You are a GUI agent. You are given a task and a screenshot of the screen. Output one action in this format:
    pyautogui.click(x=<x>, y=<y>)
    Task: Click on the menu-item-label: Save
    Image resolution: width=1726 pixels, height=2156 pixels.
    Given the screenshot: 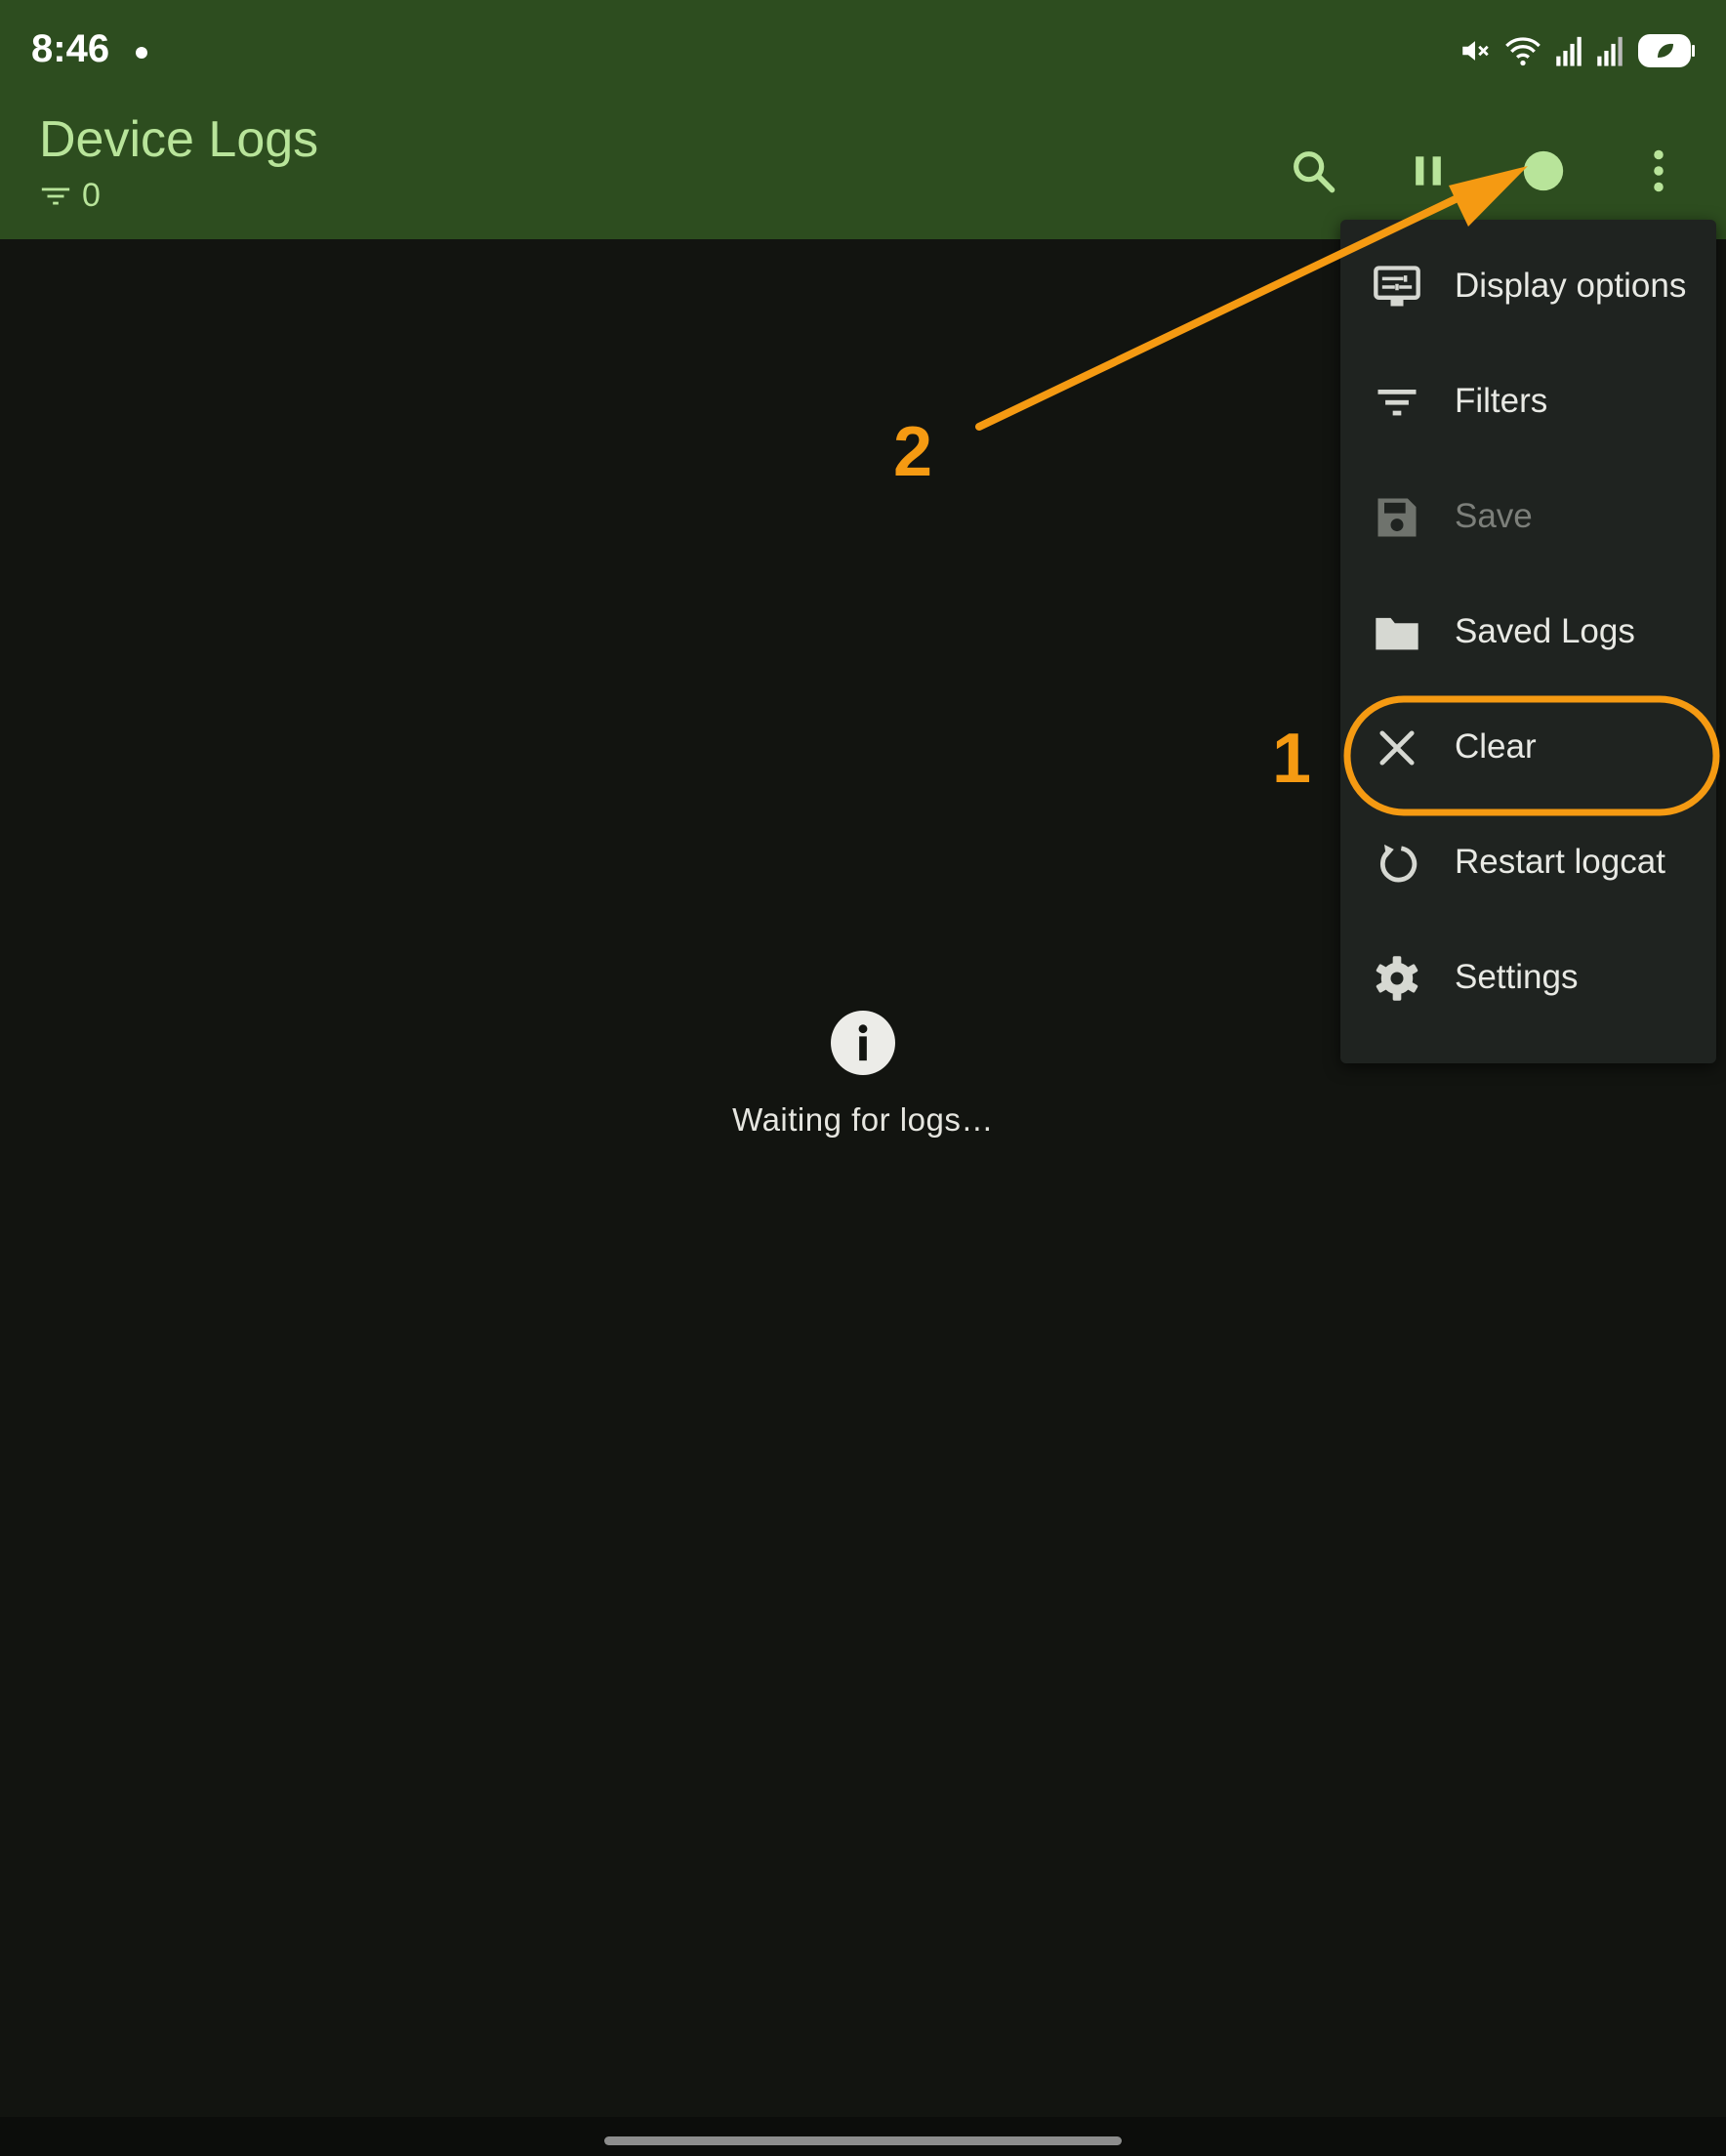 What is the action you would take?
    pyautogui.click(x=1494, y=516)
    